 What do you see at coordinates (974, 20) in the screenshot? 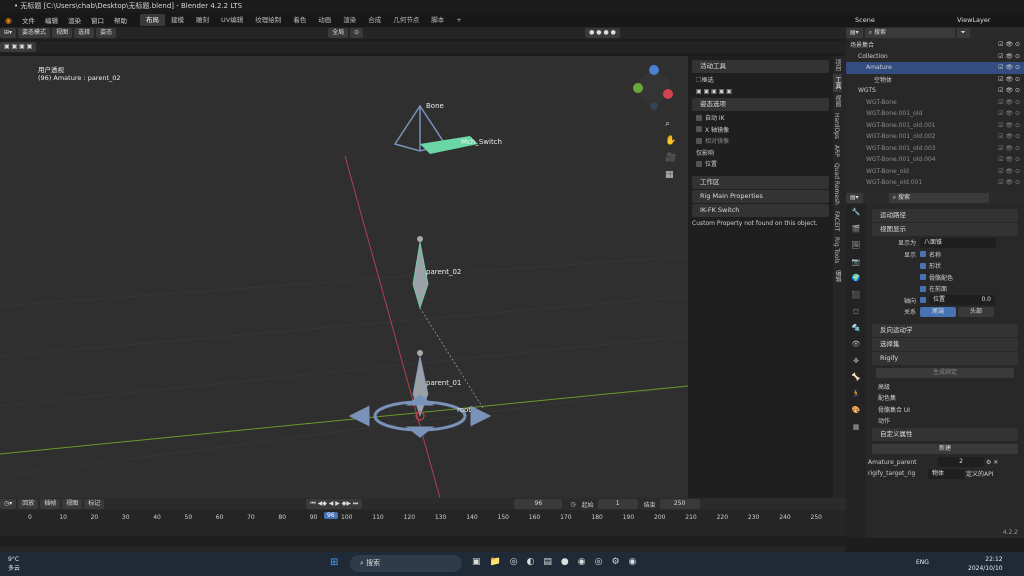
I see `view-layer-selector: ViewLayer` at bounding box center [974, 20].